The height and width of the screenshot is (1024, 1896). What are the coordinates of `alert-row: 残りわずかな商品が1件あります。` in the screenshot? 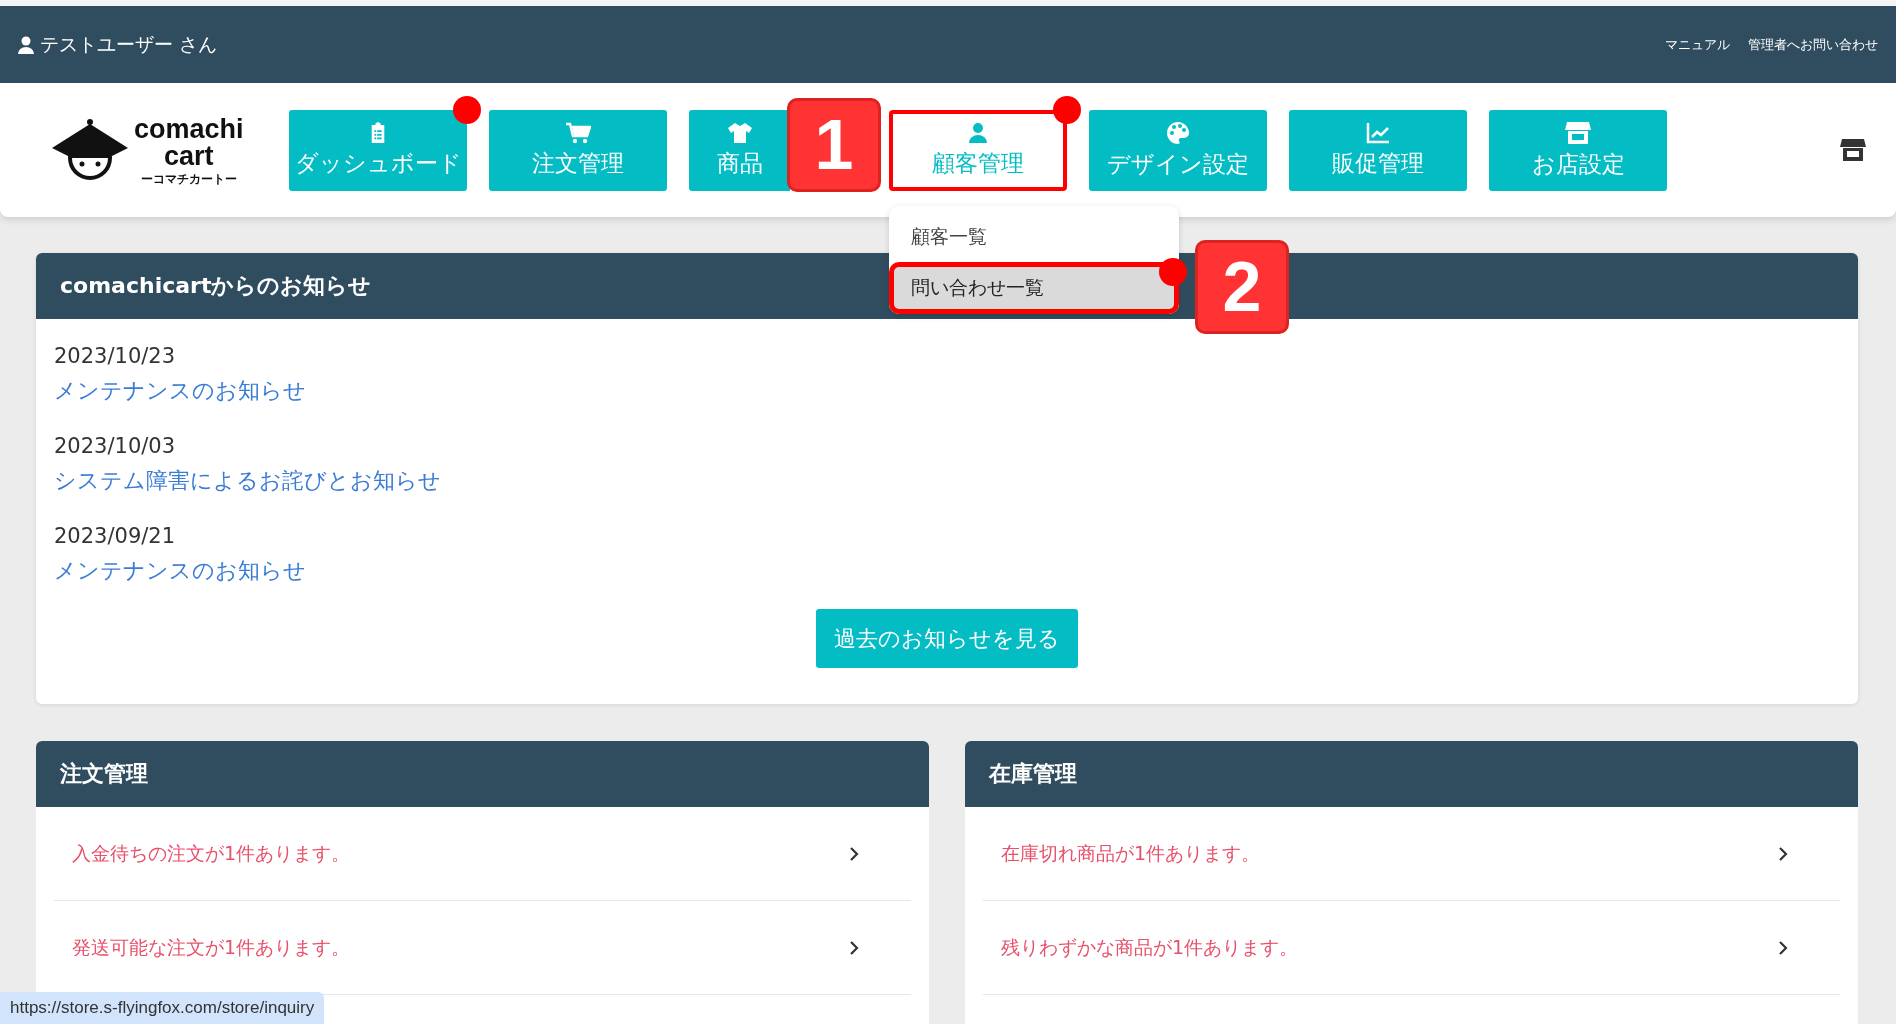 It's located at (1411, 948).